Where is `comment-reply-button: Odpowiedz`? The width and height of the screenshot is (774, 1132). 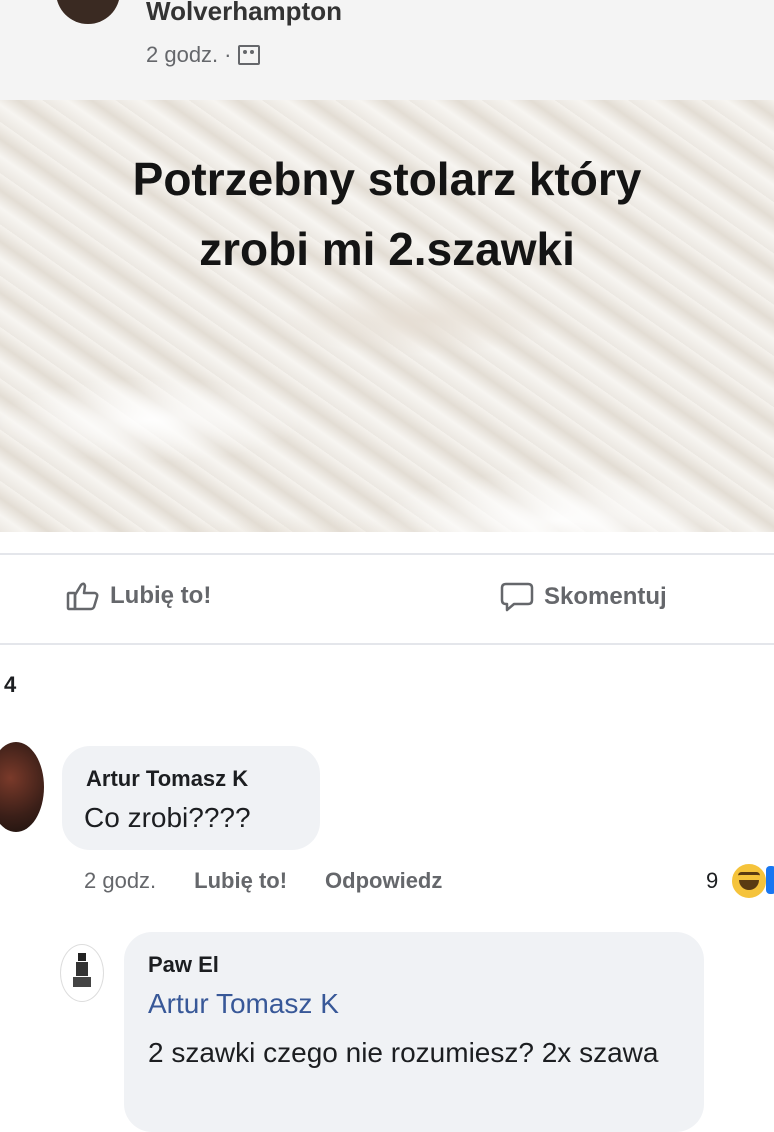
comment-reply-button: Odpowiedz is located at coordinates (383, 881).